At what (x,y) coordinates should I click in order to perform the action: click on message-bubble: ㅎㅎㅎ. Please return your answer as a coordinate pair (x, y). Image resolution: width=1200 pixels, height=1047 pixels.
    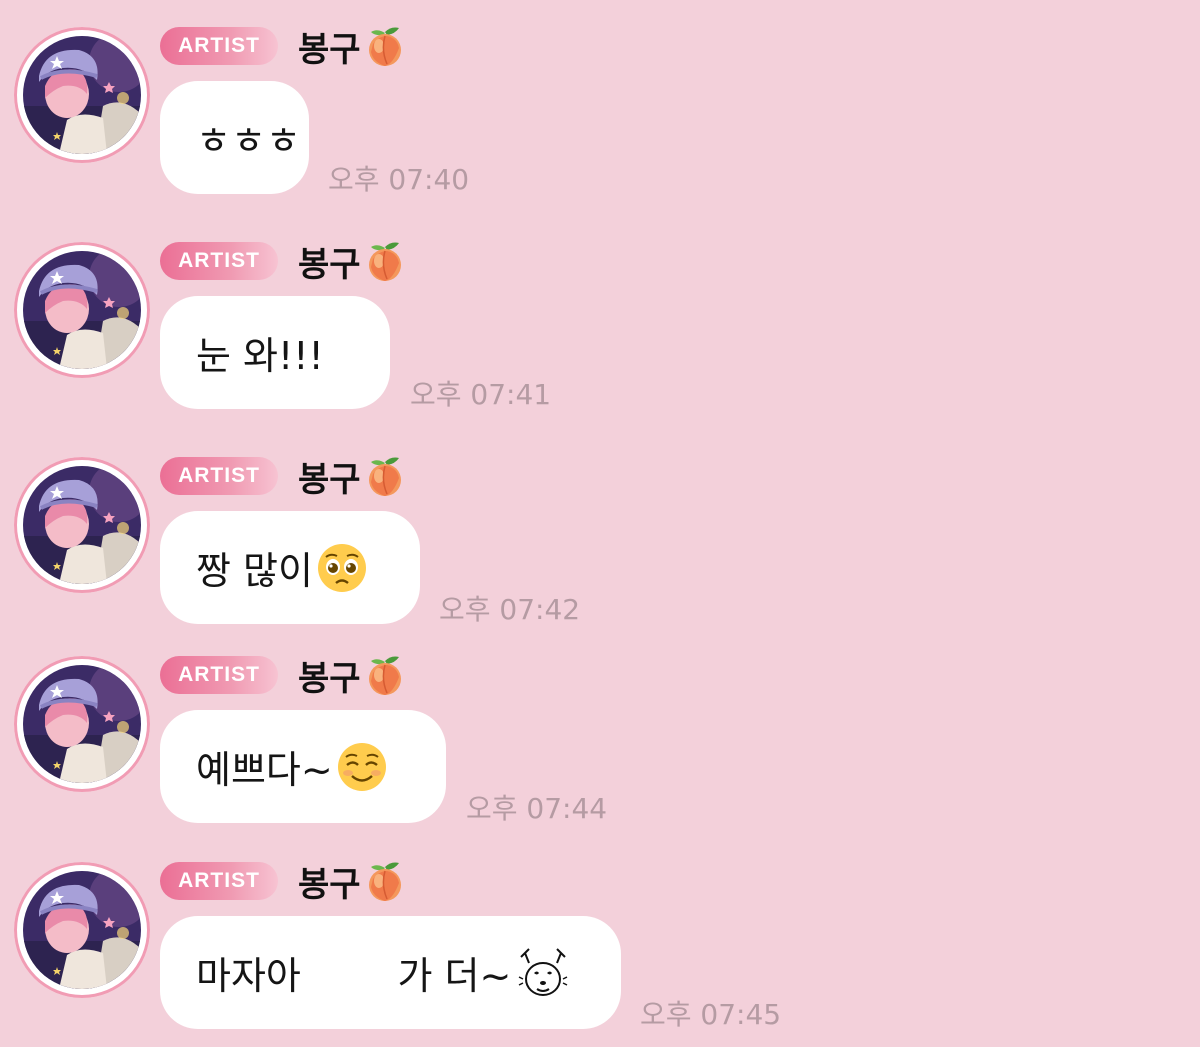
    Looking at the image, I should click on (234, 137).